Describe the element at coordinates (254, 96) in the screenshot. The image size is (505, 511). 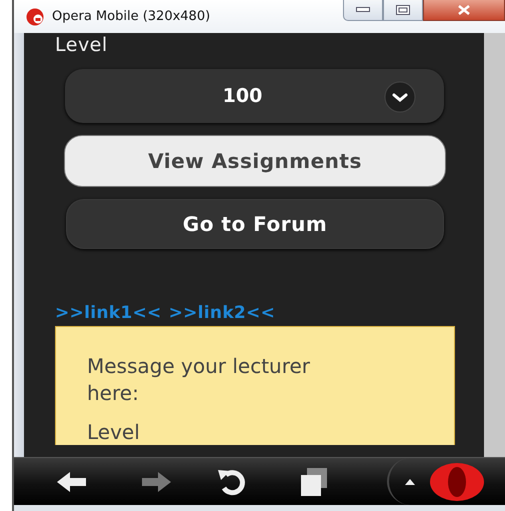
I see `level-select: 100` at that location.